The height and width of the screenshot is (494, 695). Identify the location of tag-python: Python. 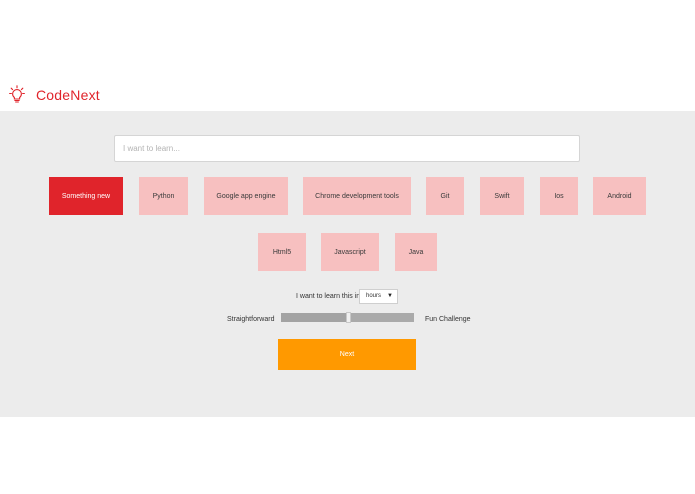
(163, 196).